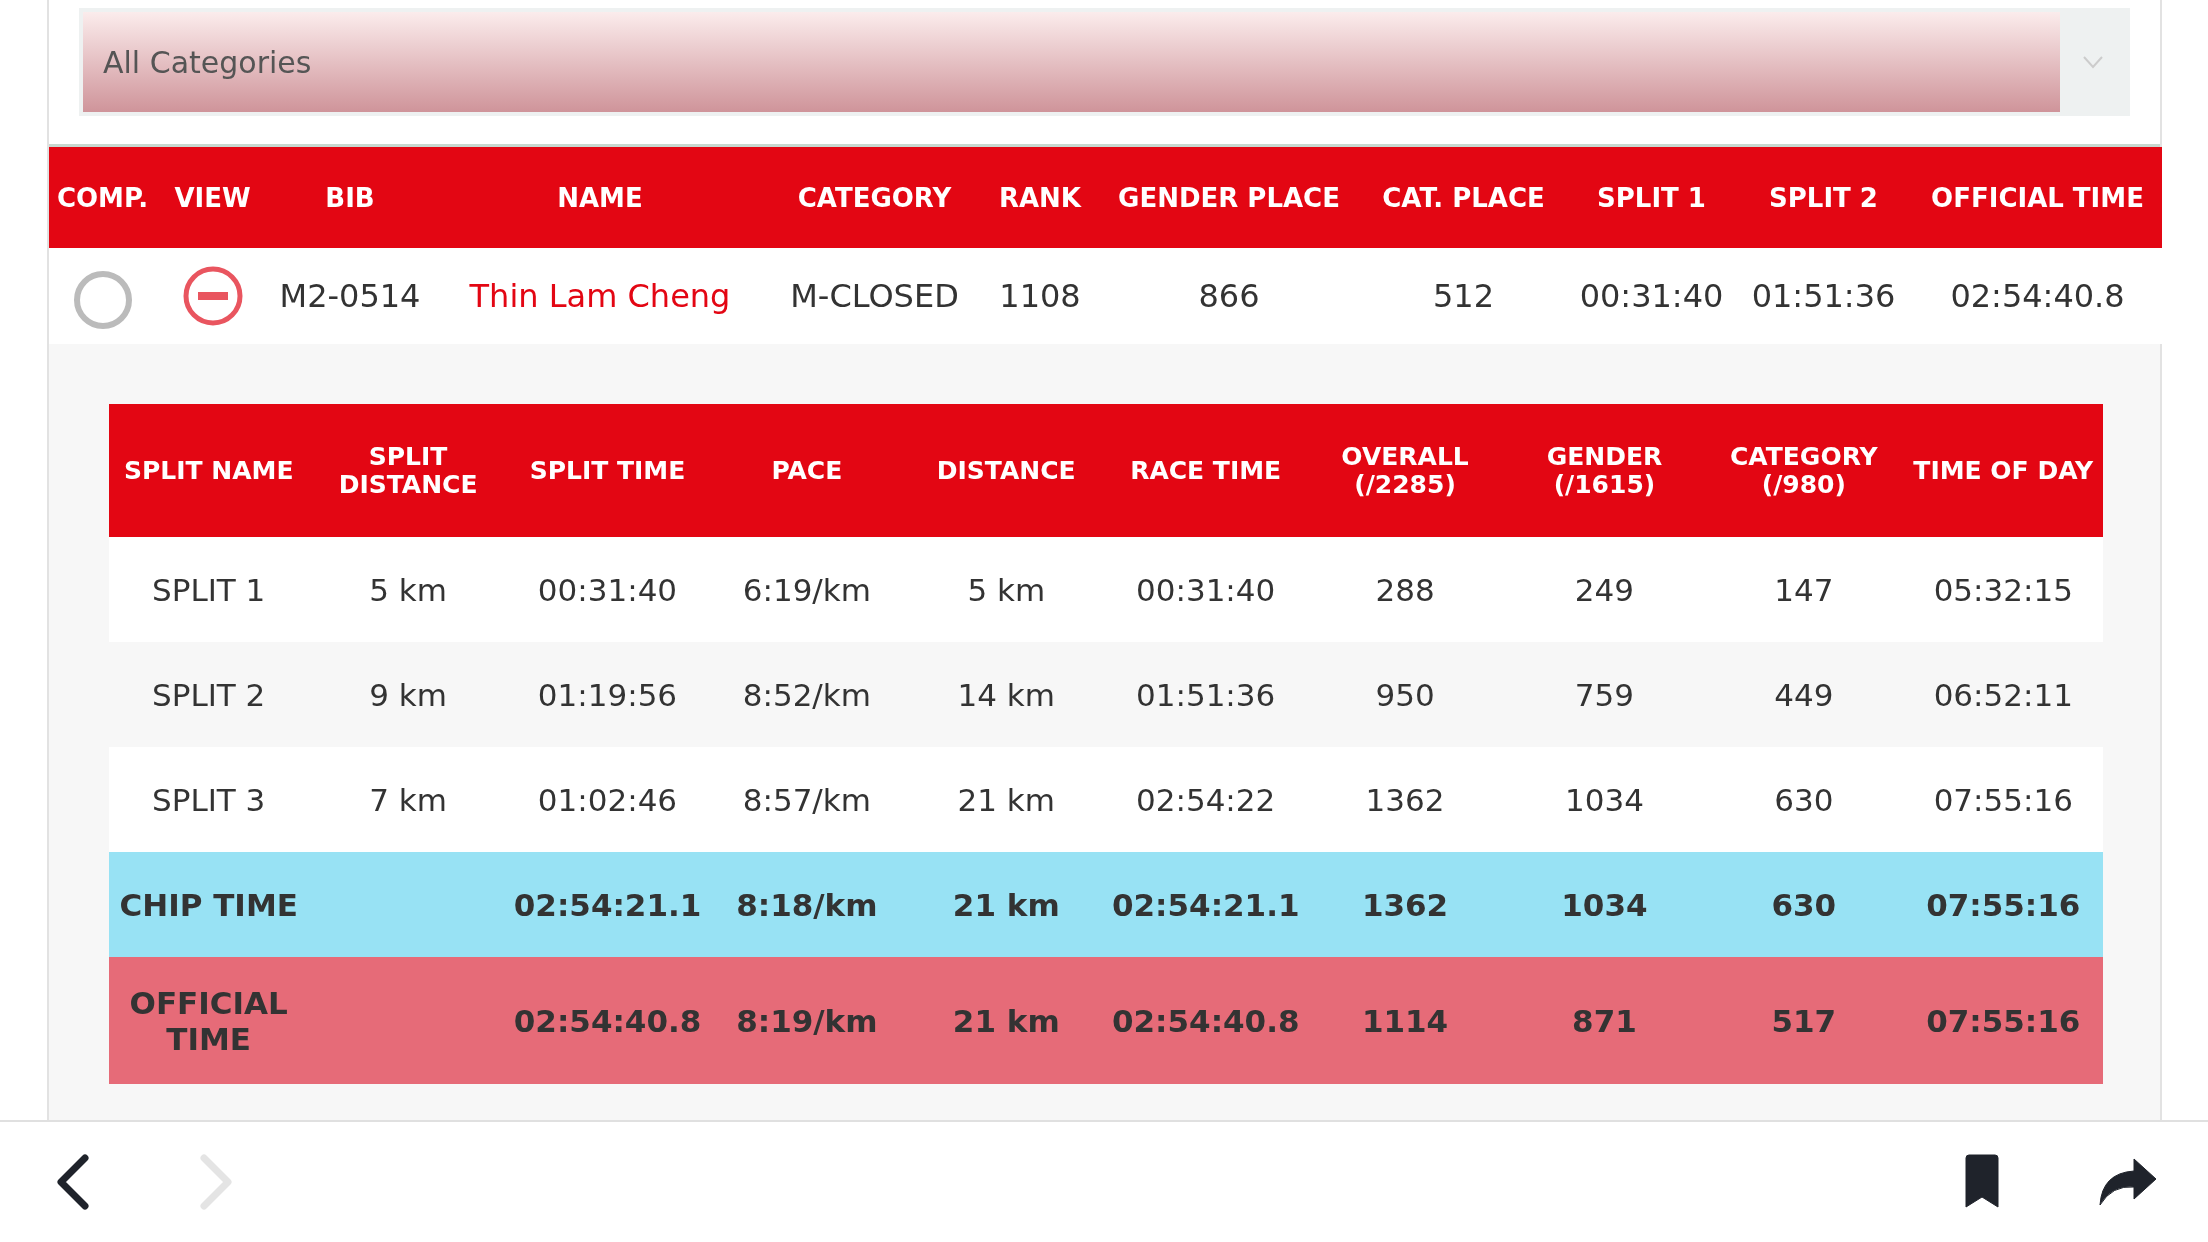  Describe the element at coordinates (1463, 296) in the screenshot. I see `table-cell: 512` at that location.